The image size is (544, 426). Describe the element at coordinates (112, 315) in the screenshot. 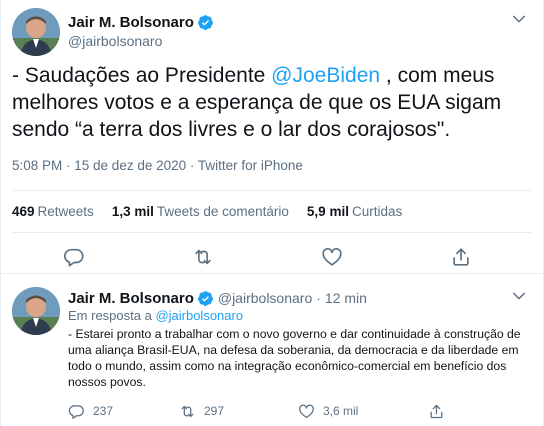

I see `reply-to-prefix: Em resposta a` at that location.